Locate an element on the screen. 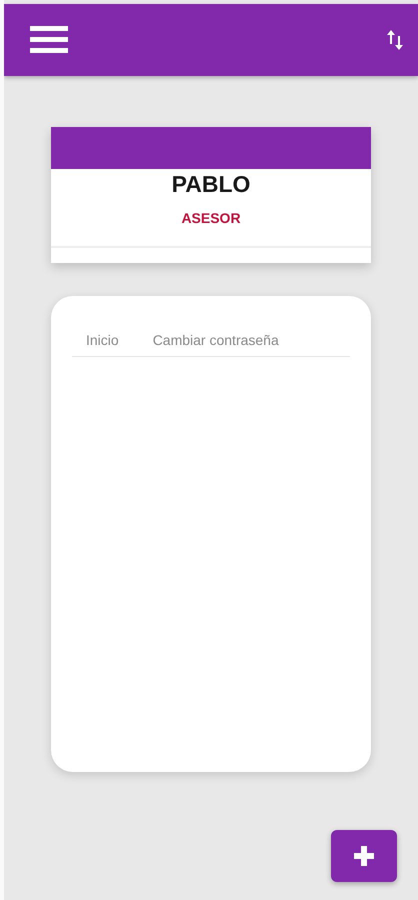 The width and height of the screenshot is (418, 900). plus-icon is located at coordinates (364, 856).